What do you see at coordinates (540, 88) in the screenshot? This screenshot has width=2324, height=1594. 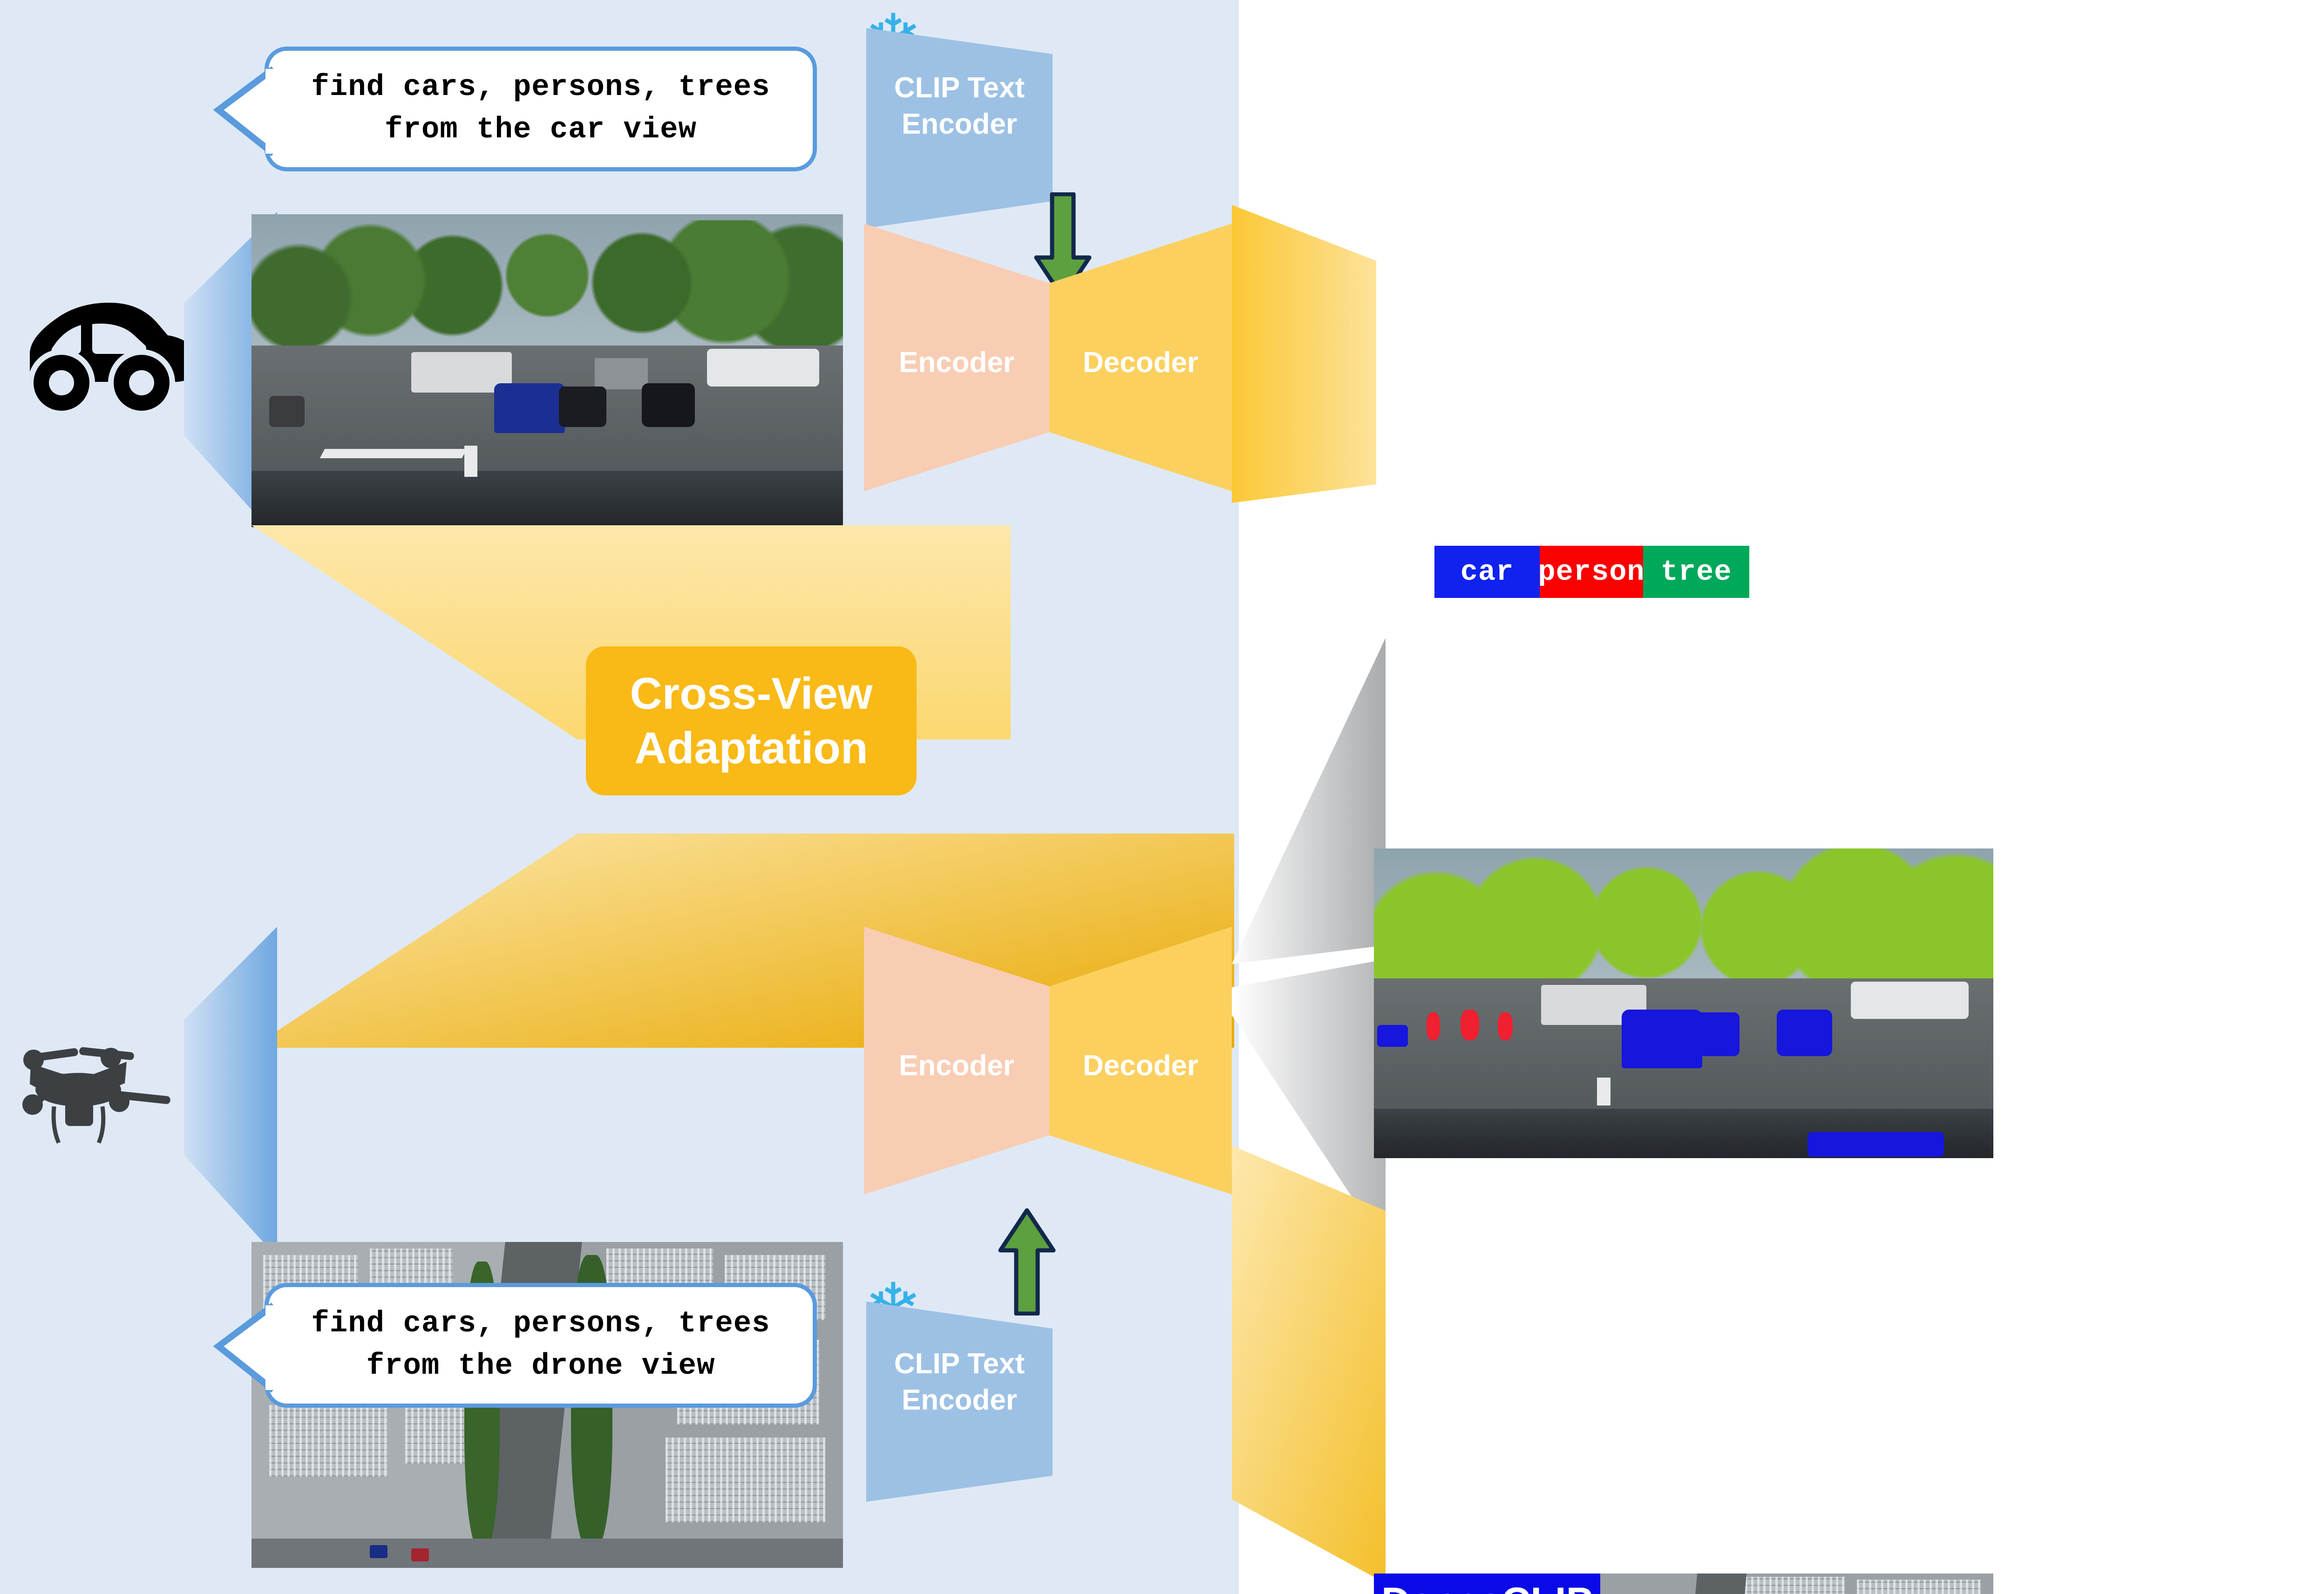 I see `car-prompt-line1: find cars, persons, trees` at bounding box center [540, 88].